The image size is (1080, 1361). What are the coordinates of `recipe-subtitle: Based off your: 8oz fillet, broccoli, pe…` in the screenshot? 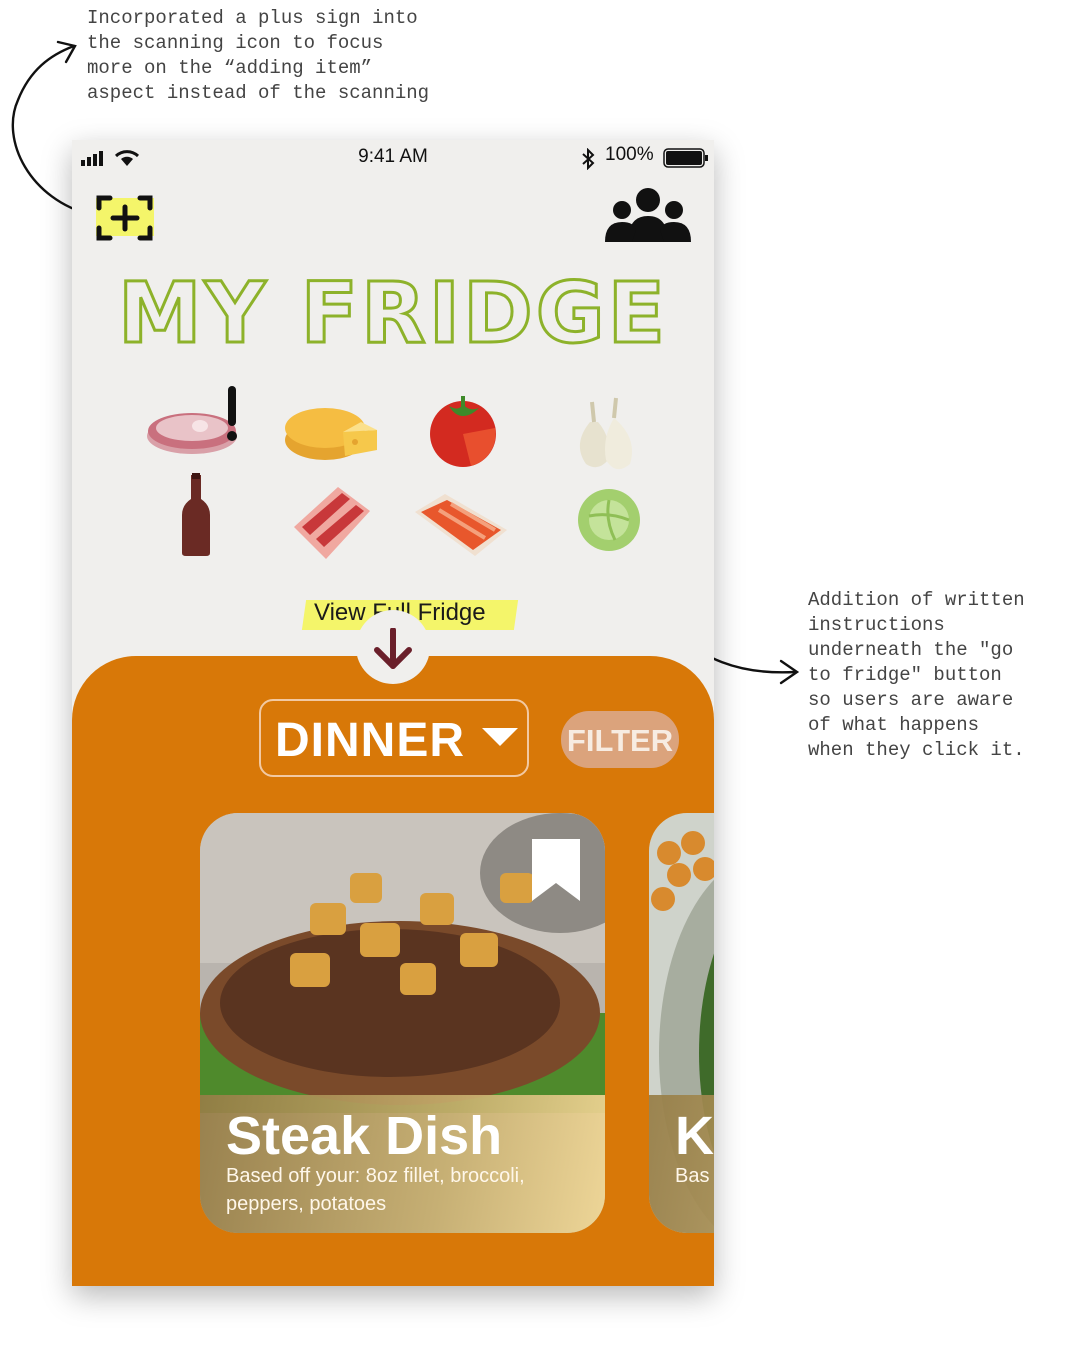 It's located at (375, 1190).